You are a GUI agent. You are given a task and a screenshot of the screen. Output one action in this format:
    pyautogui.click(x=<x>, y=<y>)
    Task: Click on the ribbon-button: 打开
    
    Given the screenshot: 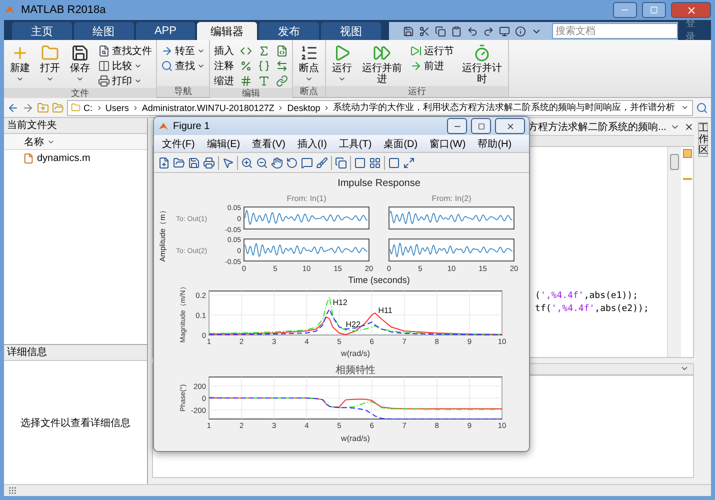 What is the action you would take?
    pyautogui.click(x=50, y=66)
    